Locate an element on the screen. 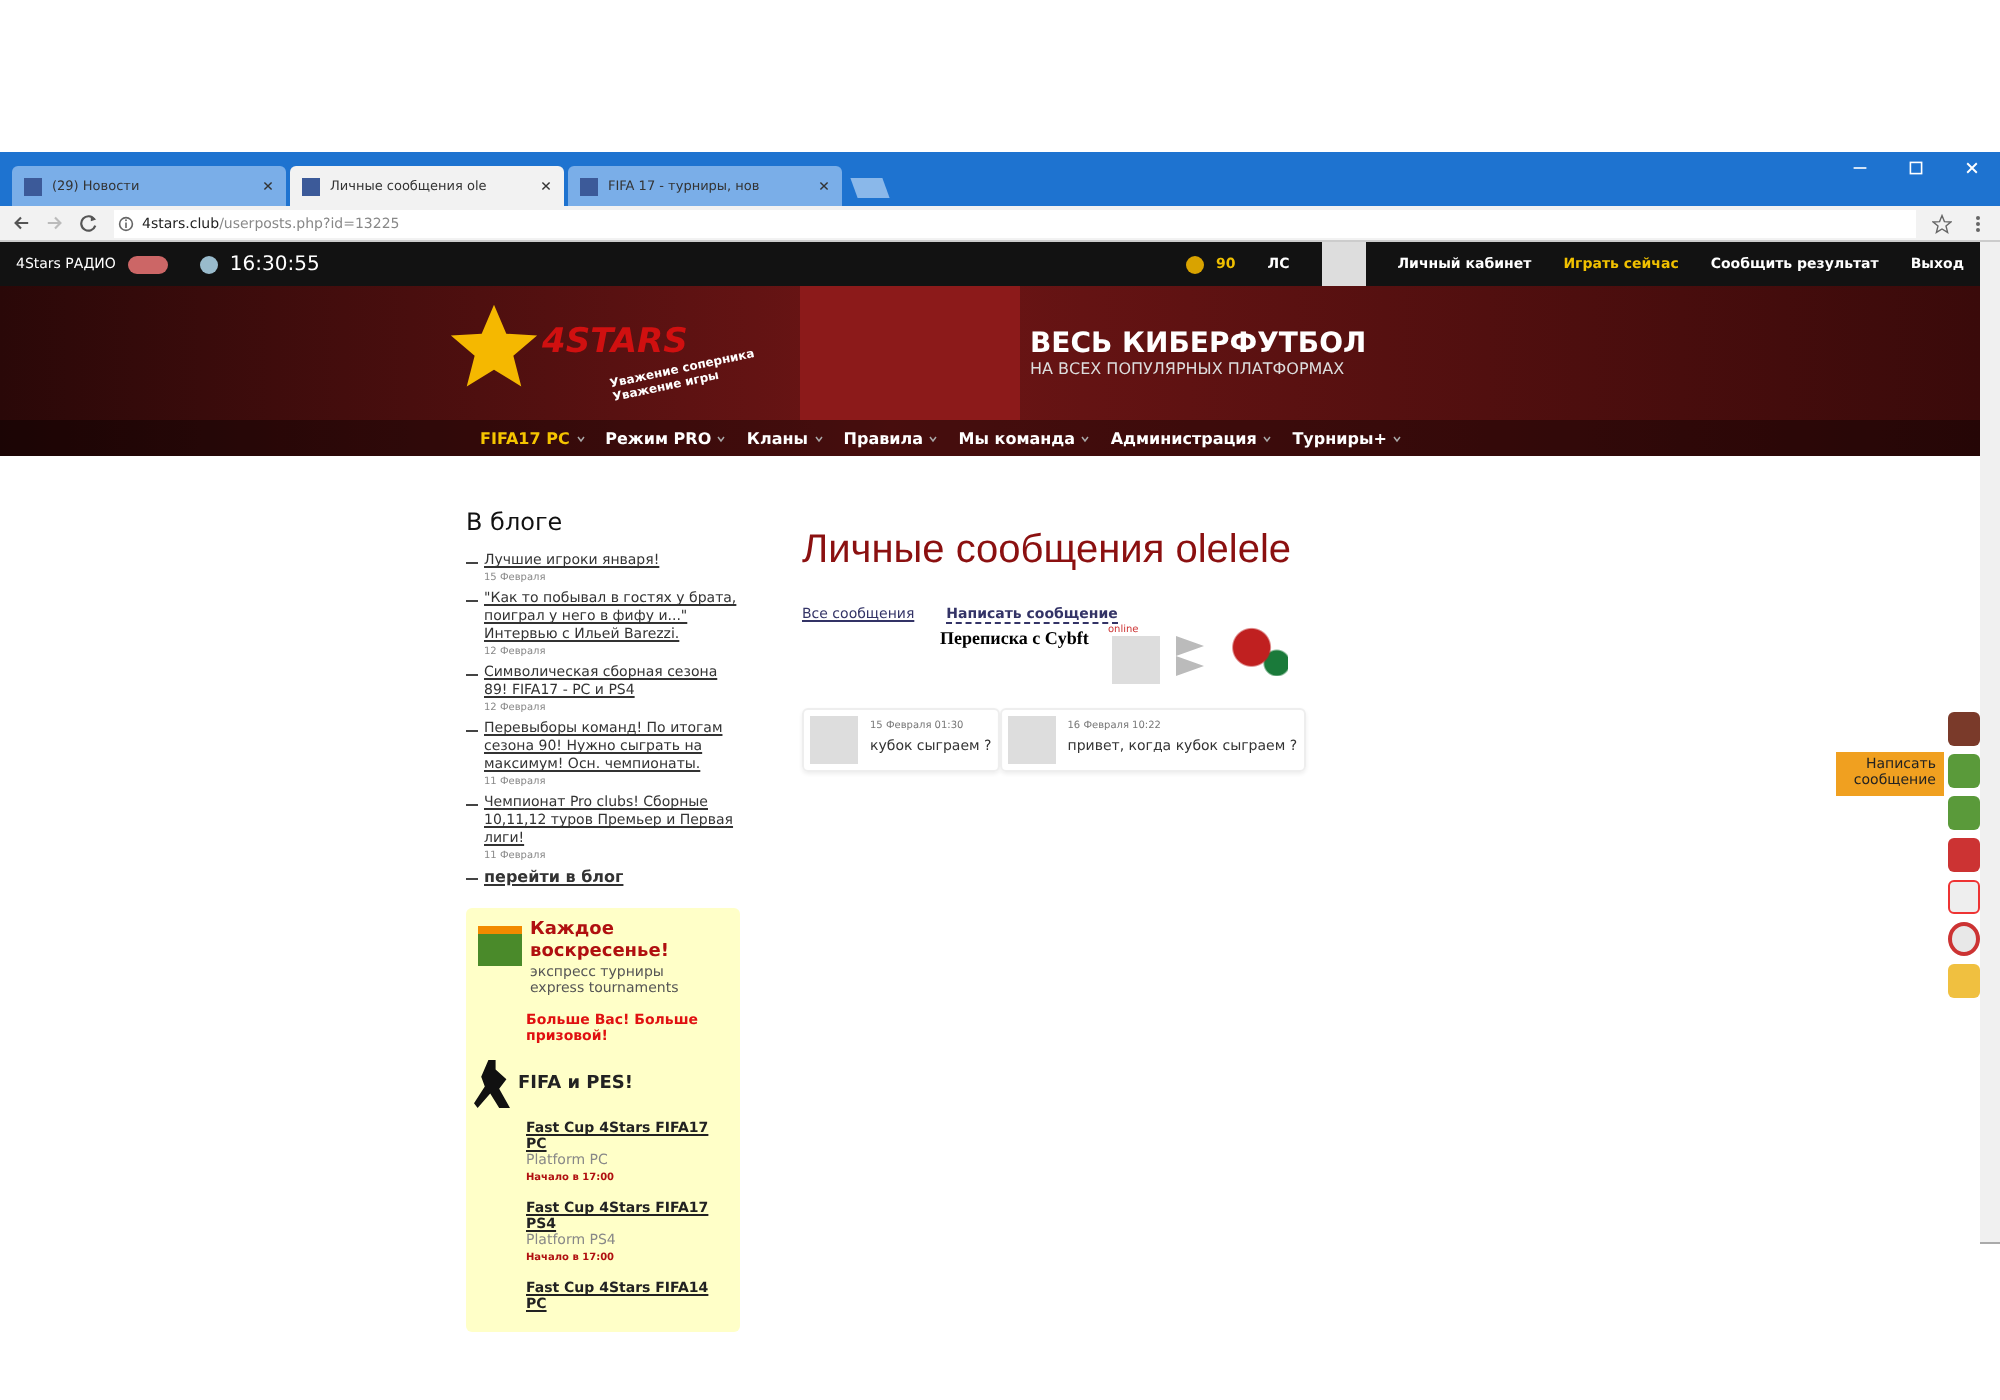 The width and height of the screenshot is (2000, 1400). page-title: Личные сообщения olelele is located at coordinates (1048, 551).